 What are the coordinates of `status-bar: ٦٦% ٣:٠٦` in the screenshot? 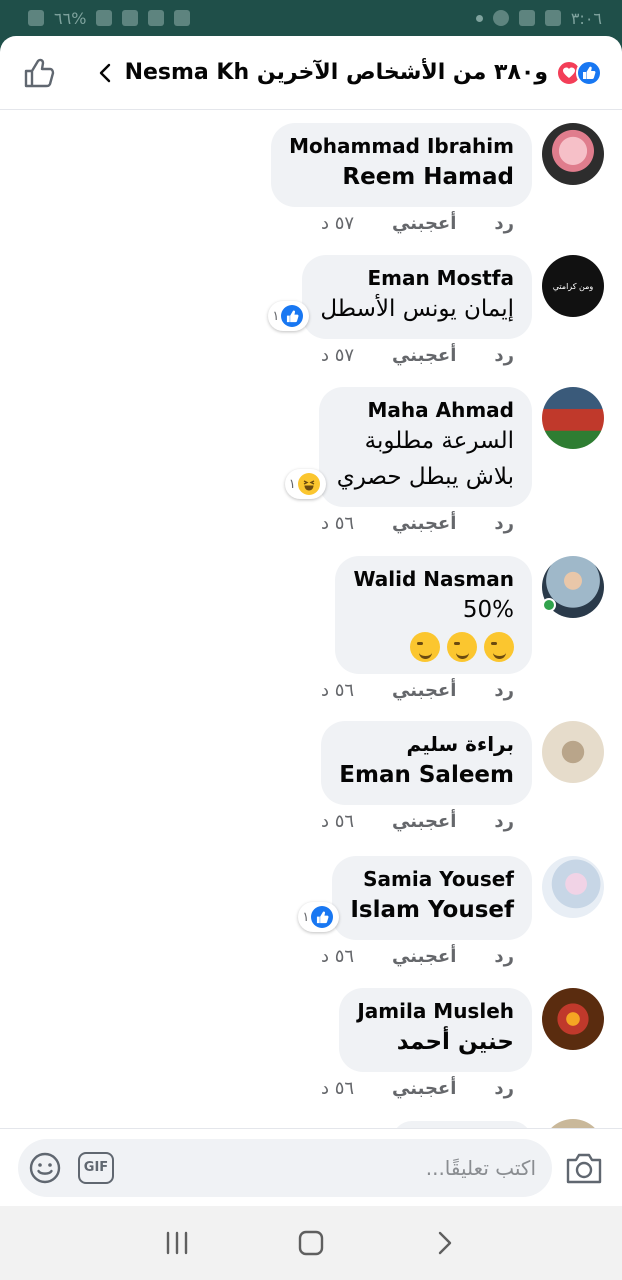 It's located at (311, 18).